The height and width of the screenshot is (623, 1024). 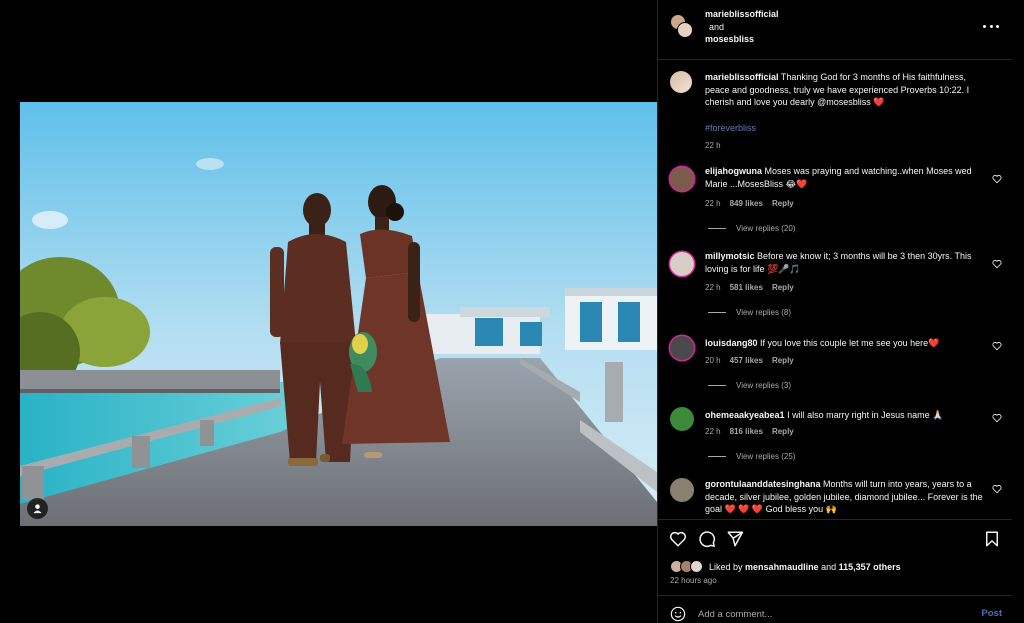 I want to click on share-icon, so click(x=735, y=539).